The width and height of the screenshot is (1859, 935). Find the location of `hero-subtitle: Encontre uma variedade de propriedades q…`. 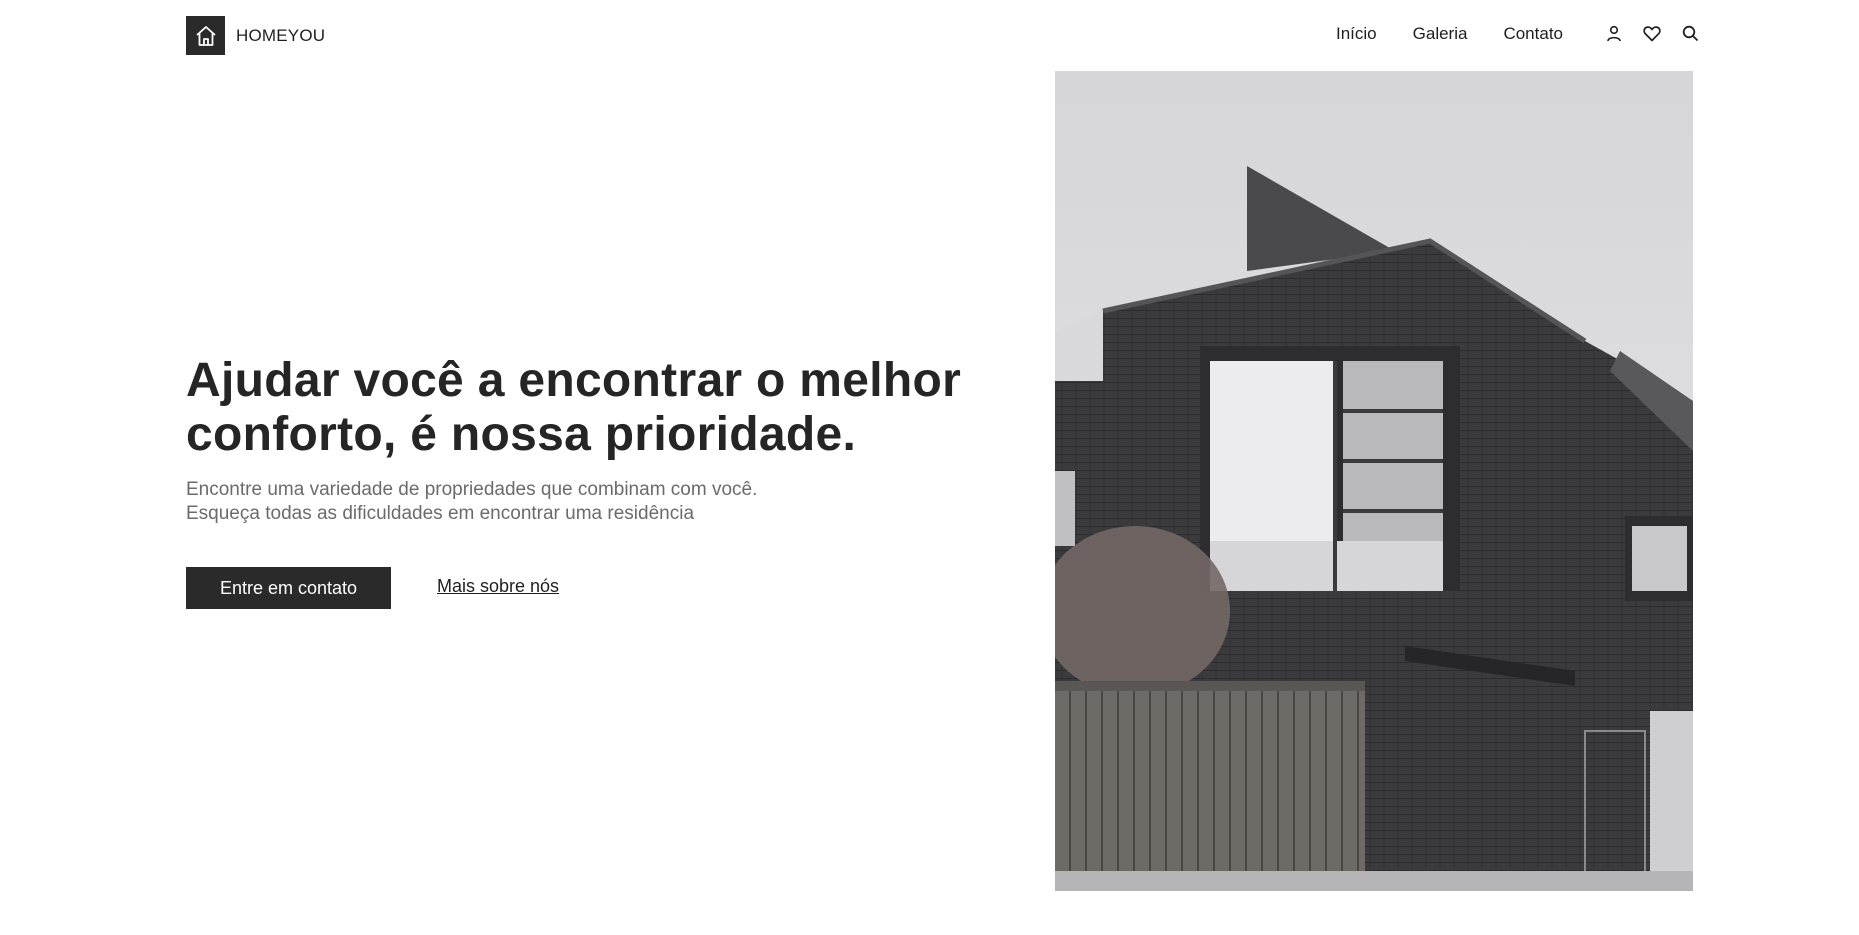

hero-subtitle: Encontre uma variedade de propriedades q… is located at coordinates (472, 501).